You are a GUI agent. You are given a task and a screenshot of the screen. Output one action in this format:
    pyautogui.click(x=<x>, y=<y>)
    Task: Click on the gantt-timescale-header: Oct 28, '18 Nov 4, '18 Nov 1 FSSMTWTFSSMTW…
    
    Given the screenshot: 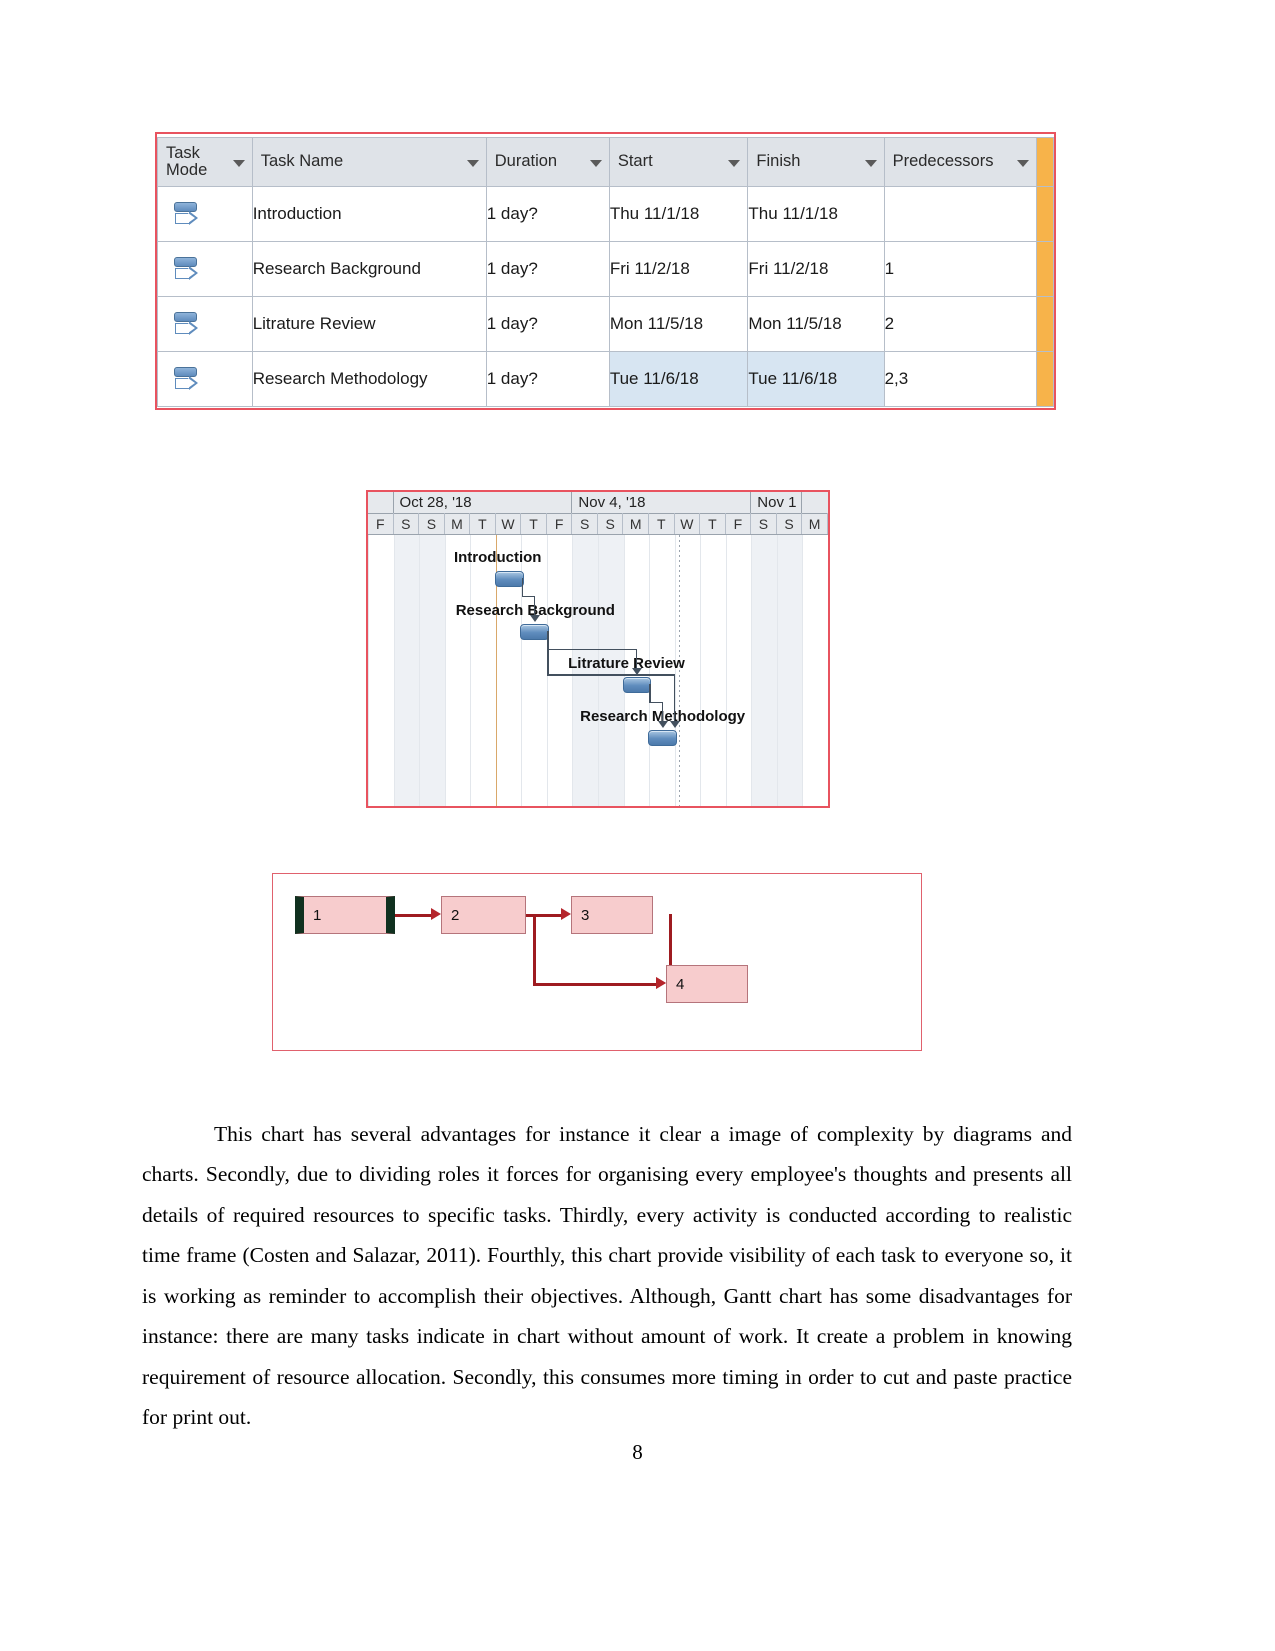 What is the action you would take?
    pyautogui.click(x=598, y=513)
    